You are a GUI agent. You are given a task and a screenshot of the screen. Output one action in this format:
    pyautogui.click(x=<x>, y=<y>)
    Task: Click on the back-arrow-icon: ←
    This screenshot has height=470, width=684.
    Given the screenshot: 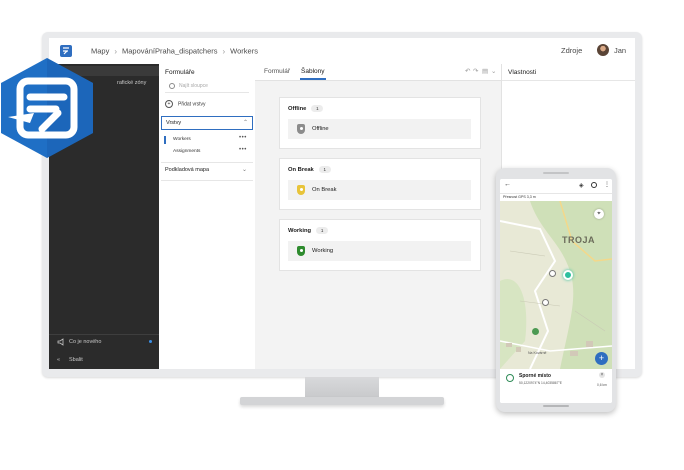 What is the action you would take?
    pyautogui.click(x=507, y=184)
    